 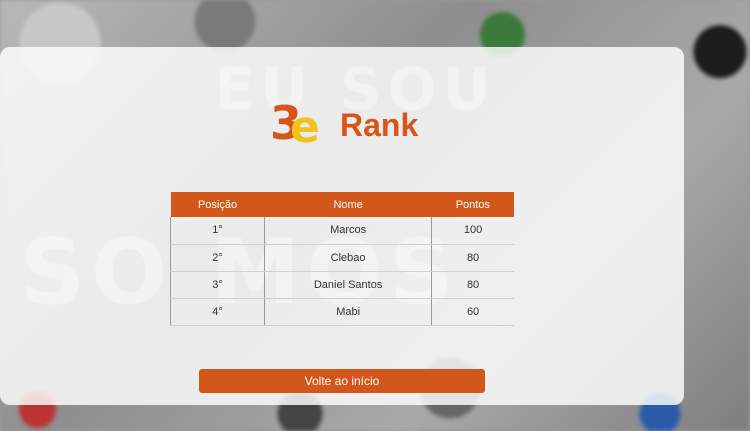 What do you see at coordinates (342, 381) in the screenshot?
I see `back-to-home-button: Volte ao início` at bounding box center [342, 381].